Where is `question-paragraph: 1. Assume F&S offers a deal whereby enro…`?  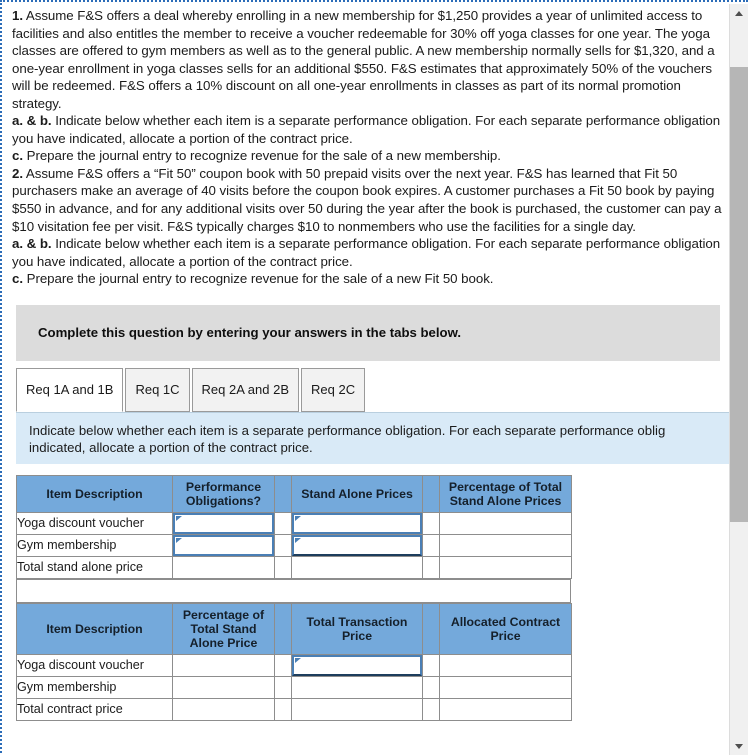 question-paragraph: 1. Assume F&S offers a deal whereby enro… is located at coordinates (367, 59).